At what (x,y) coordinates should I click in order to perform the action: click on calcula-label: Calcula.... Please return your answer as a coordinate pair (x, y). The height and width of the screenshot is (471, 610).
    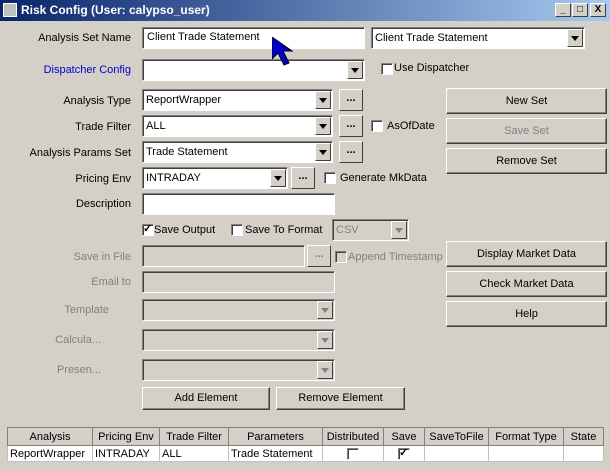
    Looking at the image, I should click on (78, 340).